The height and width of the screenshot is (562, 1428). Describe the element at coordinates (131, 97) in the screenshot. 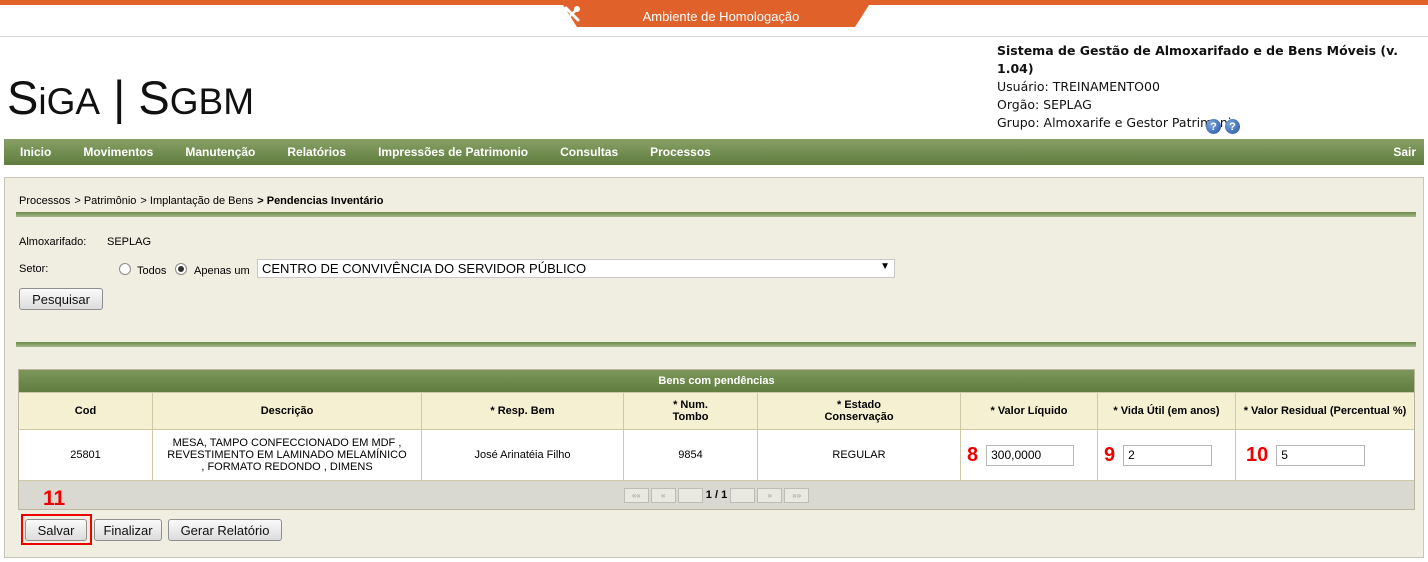

I see `siga-sgbm-logo: SiGA | SGBM` at that location.